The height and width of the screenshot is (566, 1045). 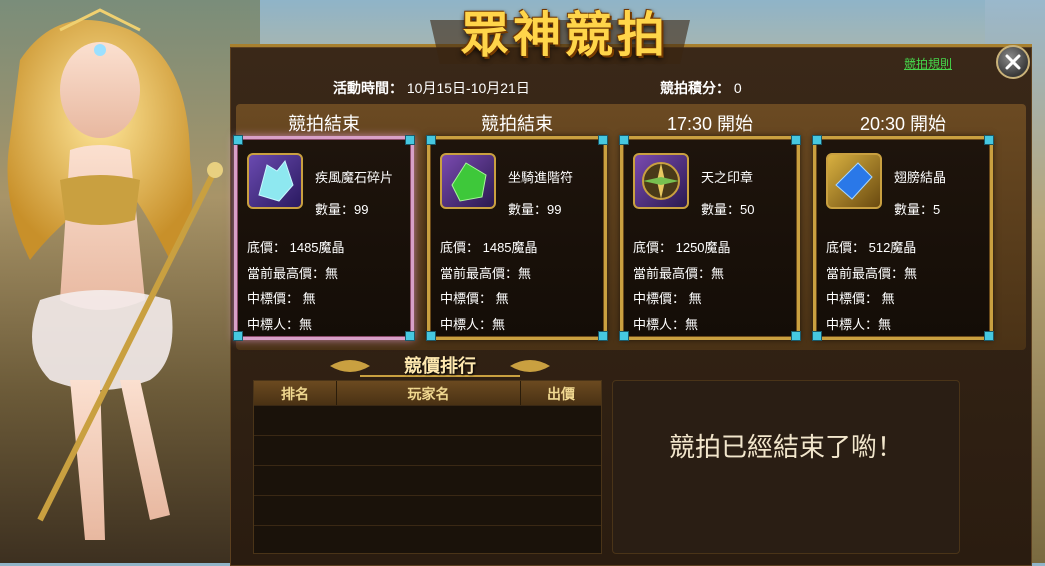 I want to click on auction-points-label: 競拍積分：, so click(x=695, y=88).